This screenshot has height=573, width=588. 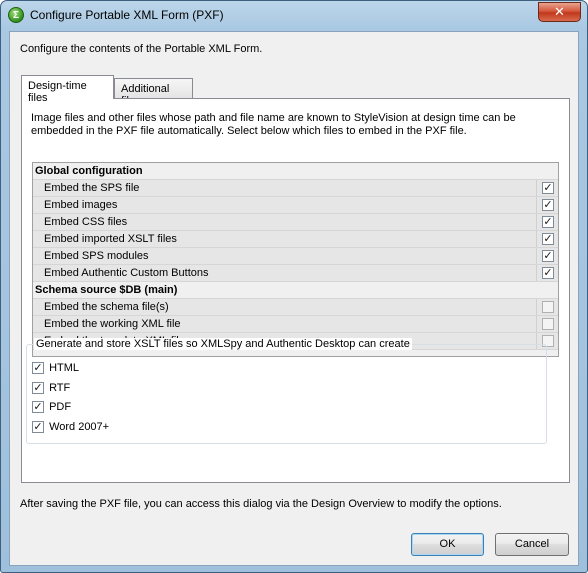 I want to click on option-row: Embed the working XML file, so click(x=295, y=324).